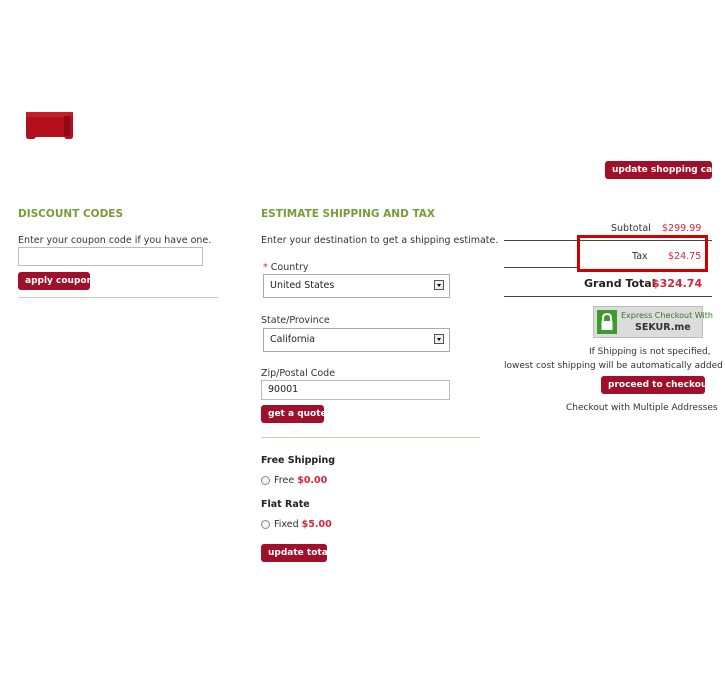 The image size is (725, 680). I want to click on flat-option-label: Fixed, so click(286, 524).